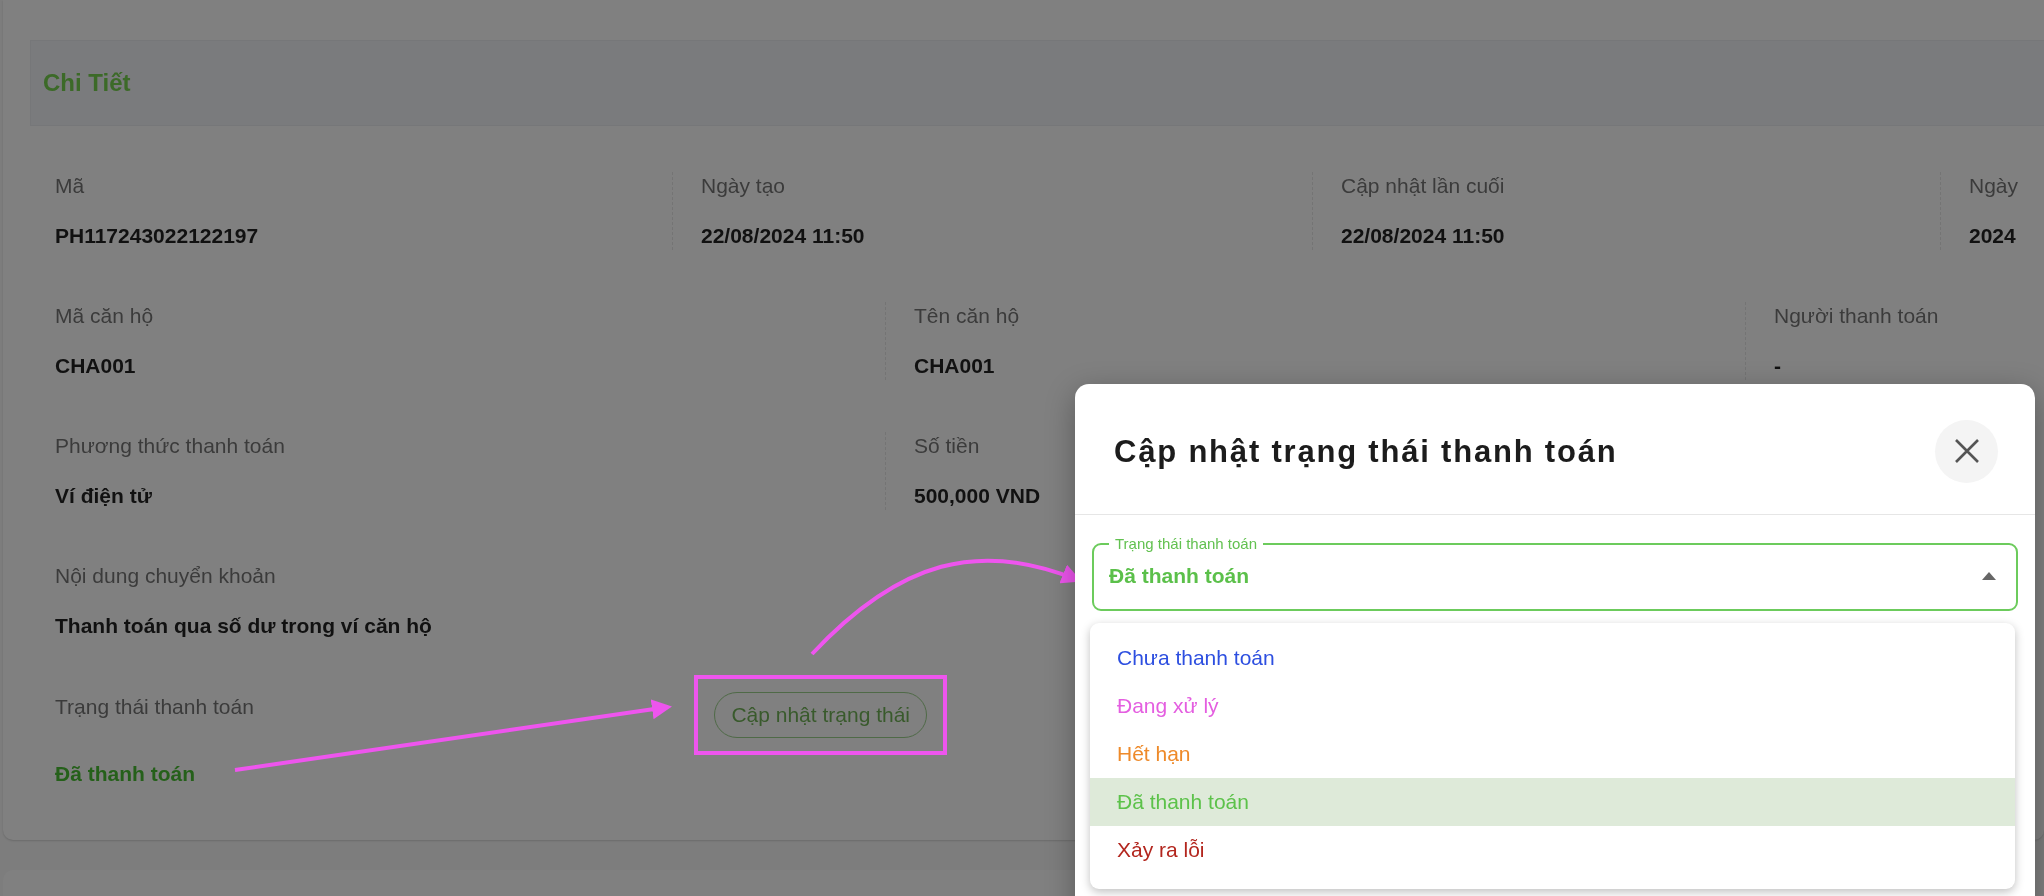 This screenshot has width=2044, height=896. I want to click on field-value: Thanh toán qua số dư trong ví căn hộ, so click(243, 626).